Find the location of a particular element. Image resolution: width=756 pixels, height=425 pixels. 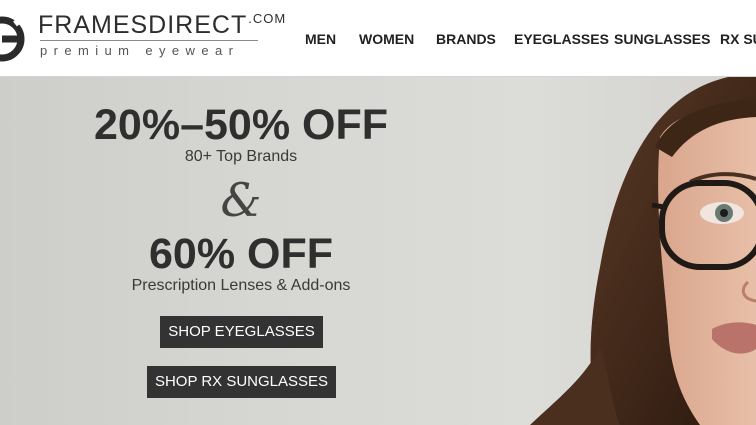

logo-icon is located at coordinates (12, 39).